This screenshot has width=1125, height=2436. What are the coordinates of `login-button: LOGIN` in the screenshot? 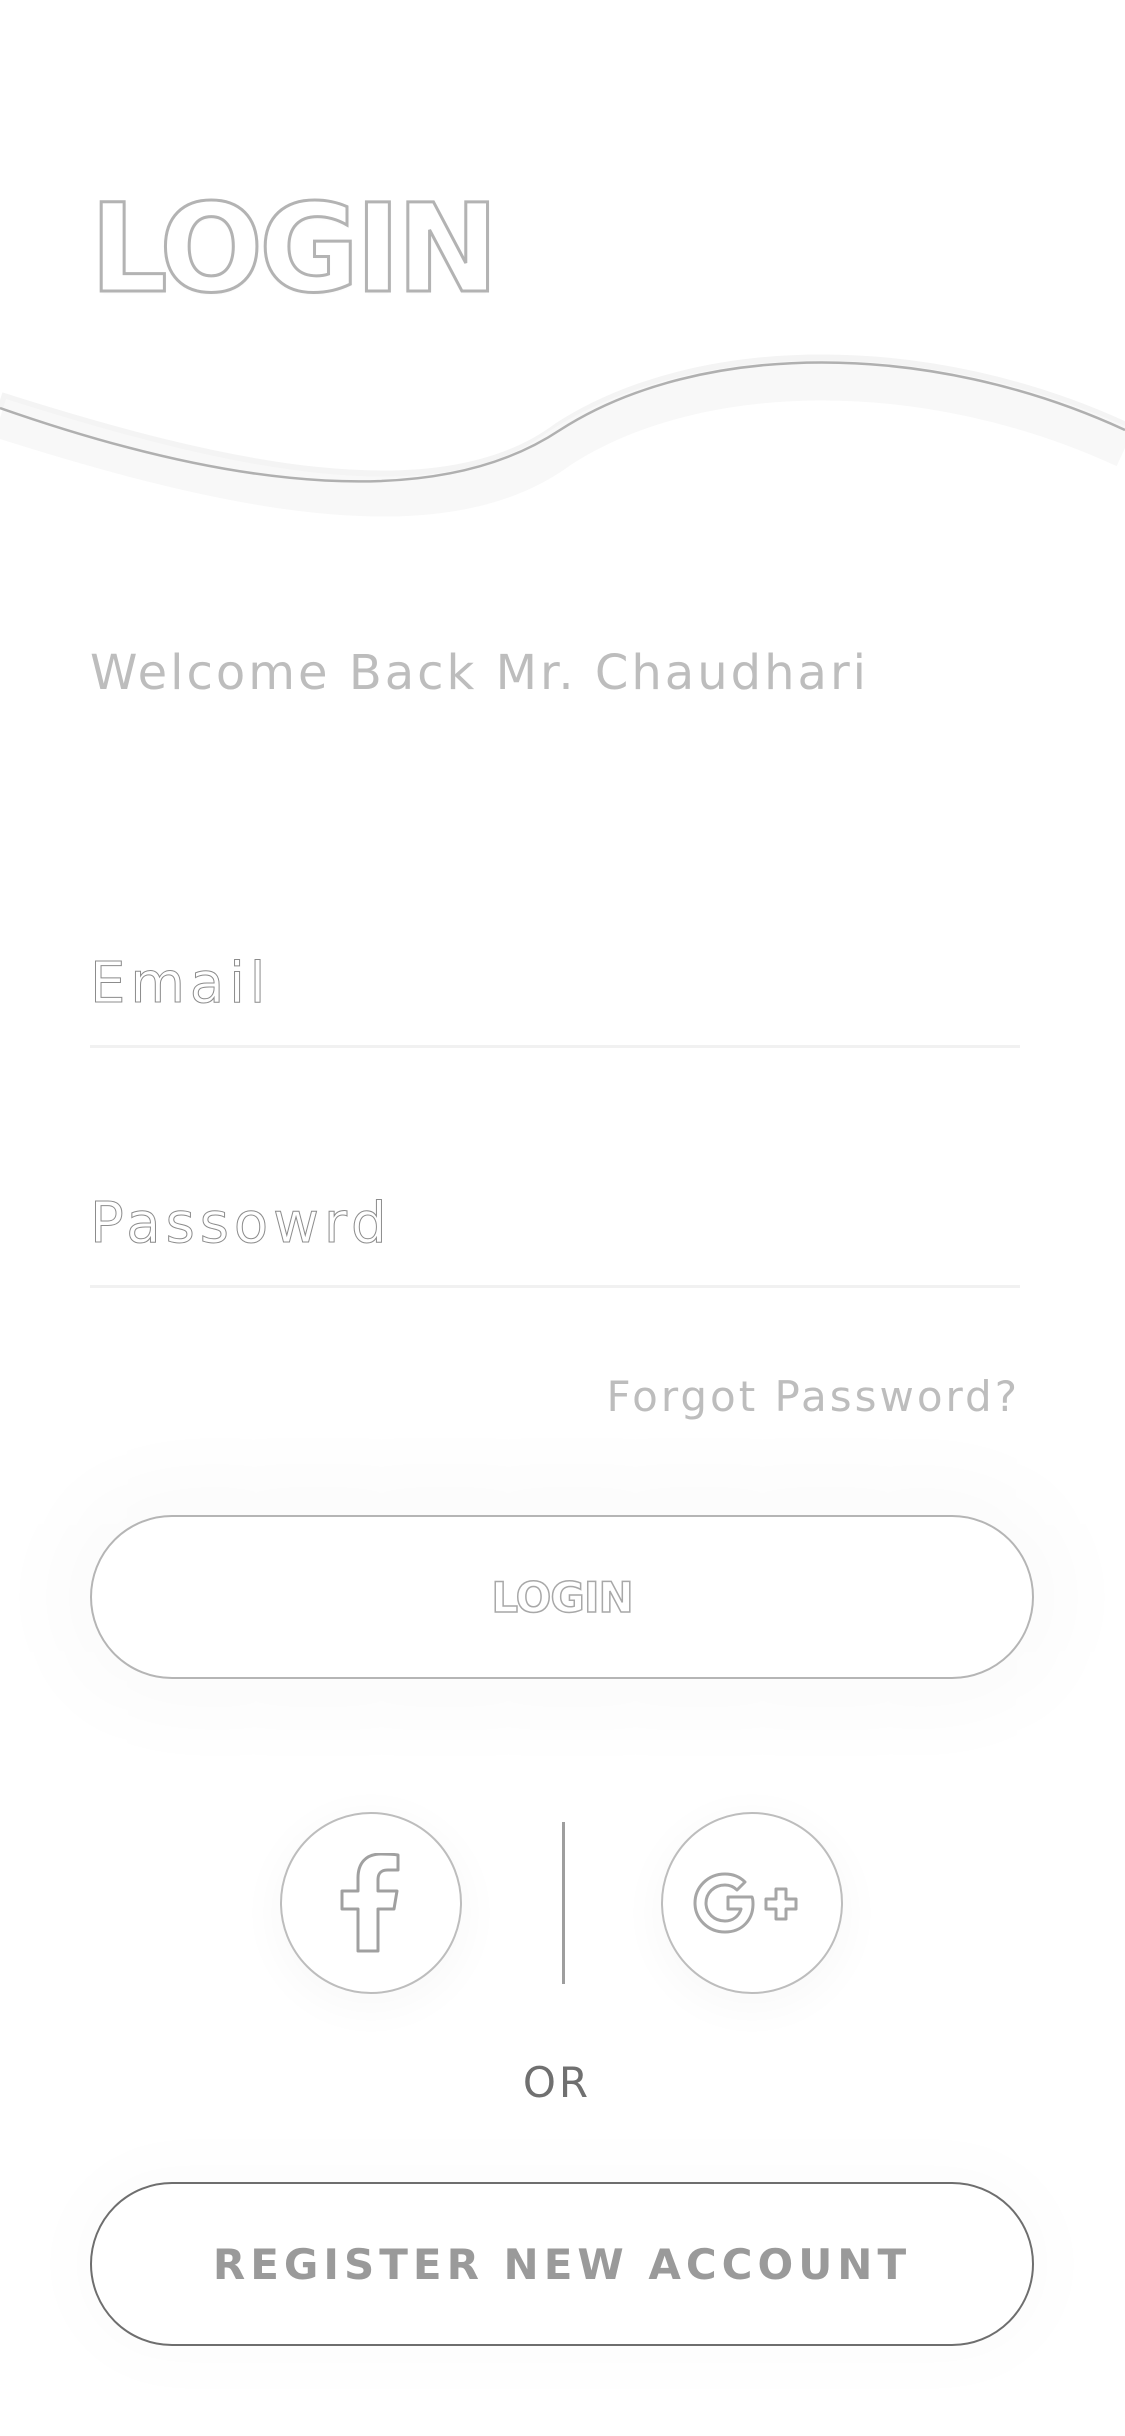 It's located at (562, 1597).